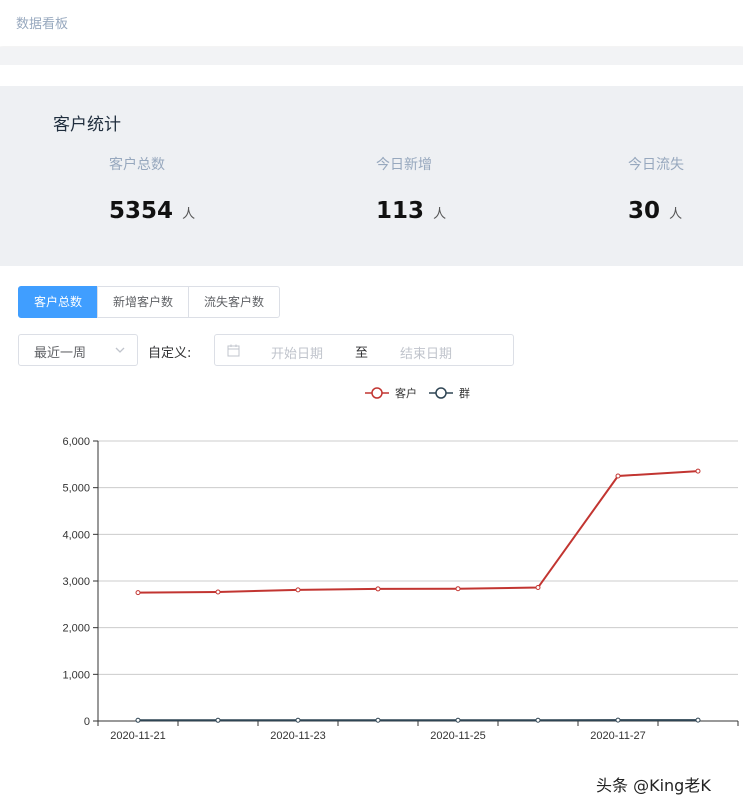 This screenshot has height=811, width=743. I want to click on y-tick-label: 2,000, so click(76, 629).